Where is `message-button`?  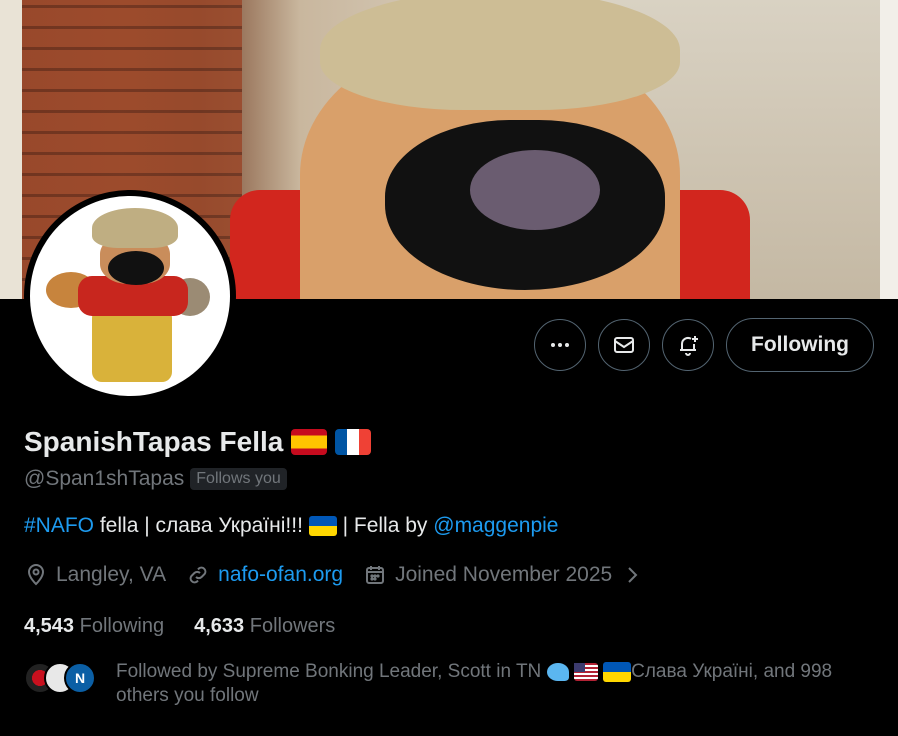
message-button is located at coordinates (624, 345).